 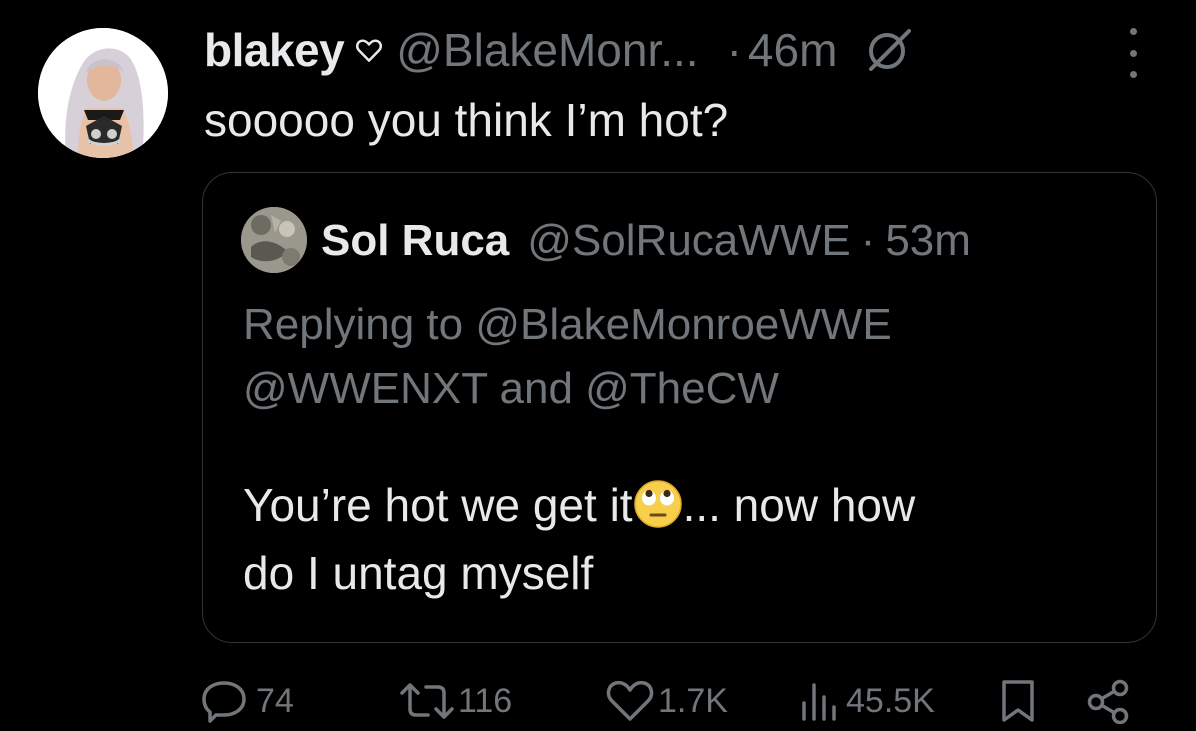 I want to click on author-avatar, so click(x=103, y=93).